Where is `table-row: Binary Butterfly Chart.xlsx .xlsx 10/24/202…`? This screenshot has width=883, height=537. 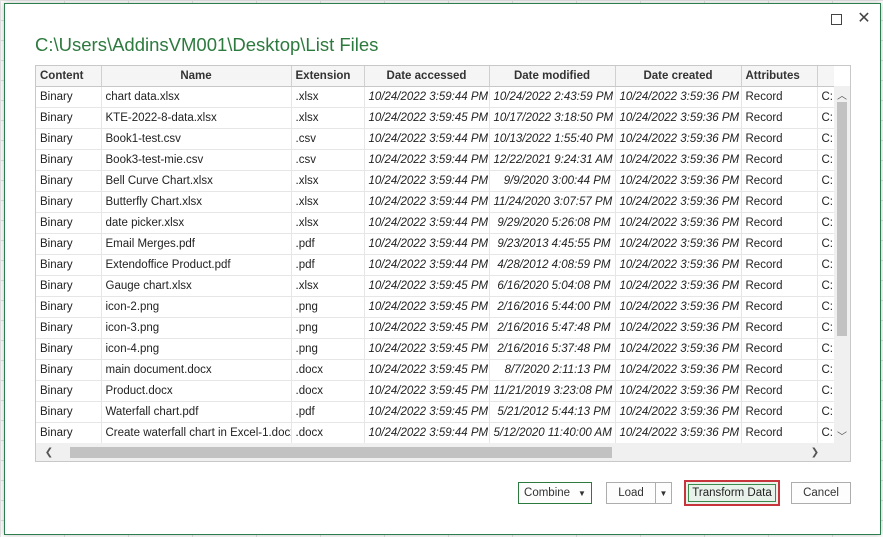
table-row: Binary Butterfly Chart.xlsx .xlsx 10/24/202… is located at coordinates (435, 202).